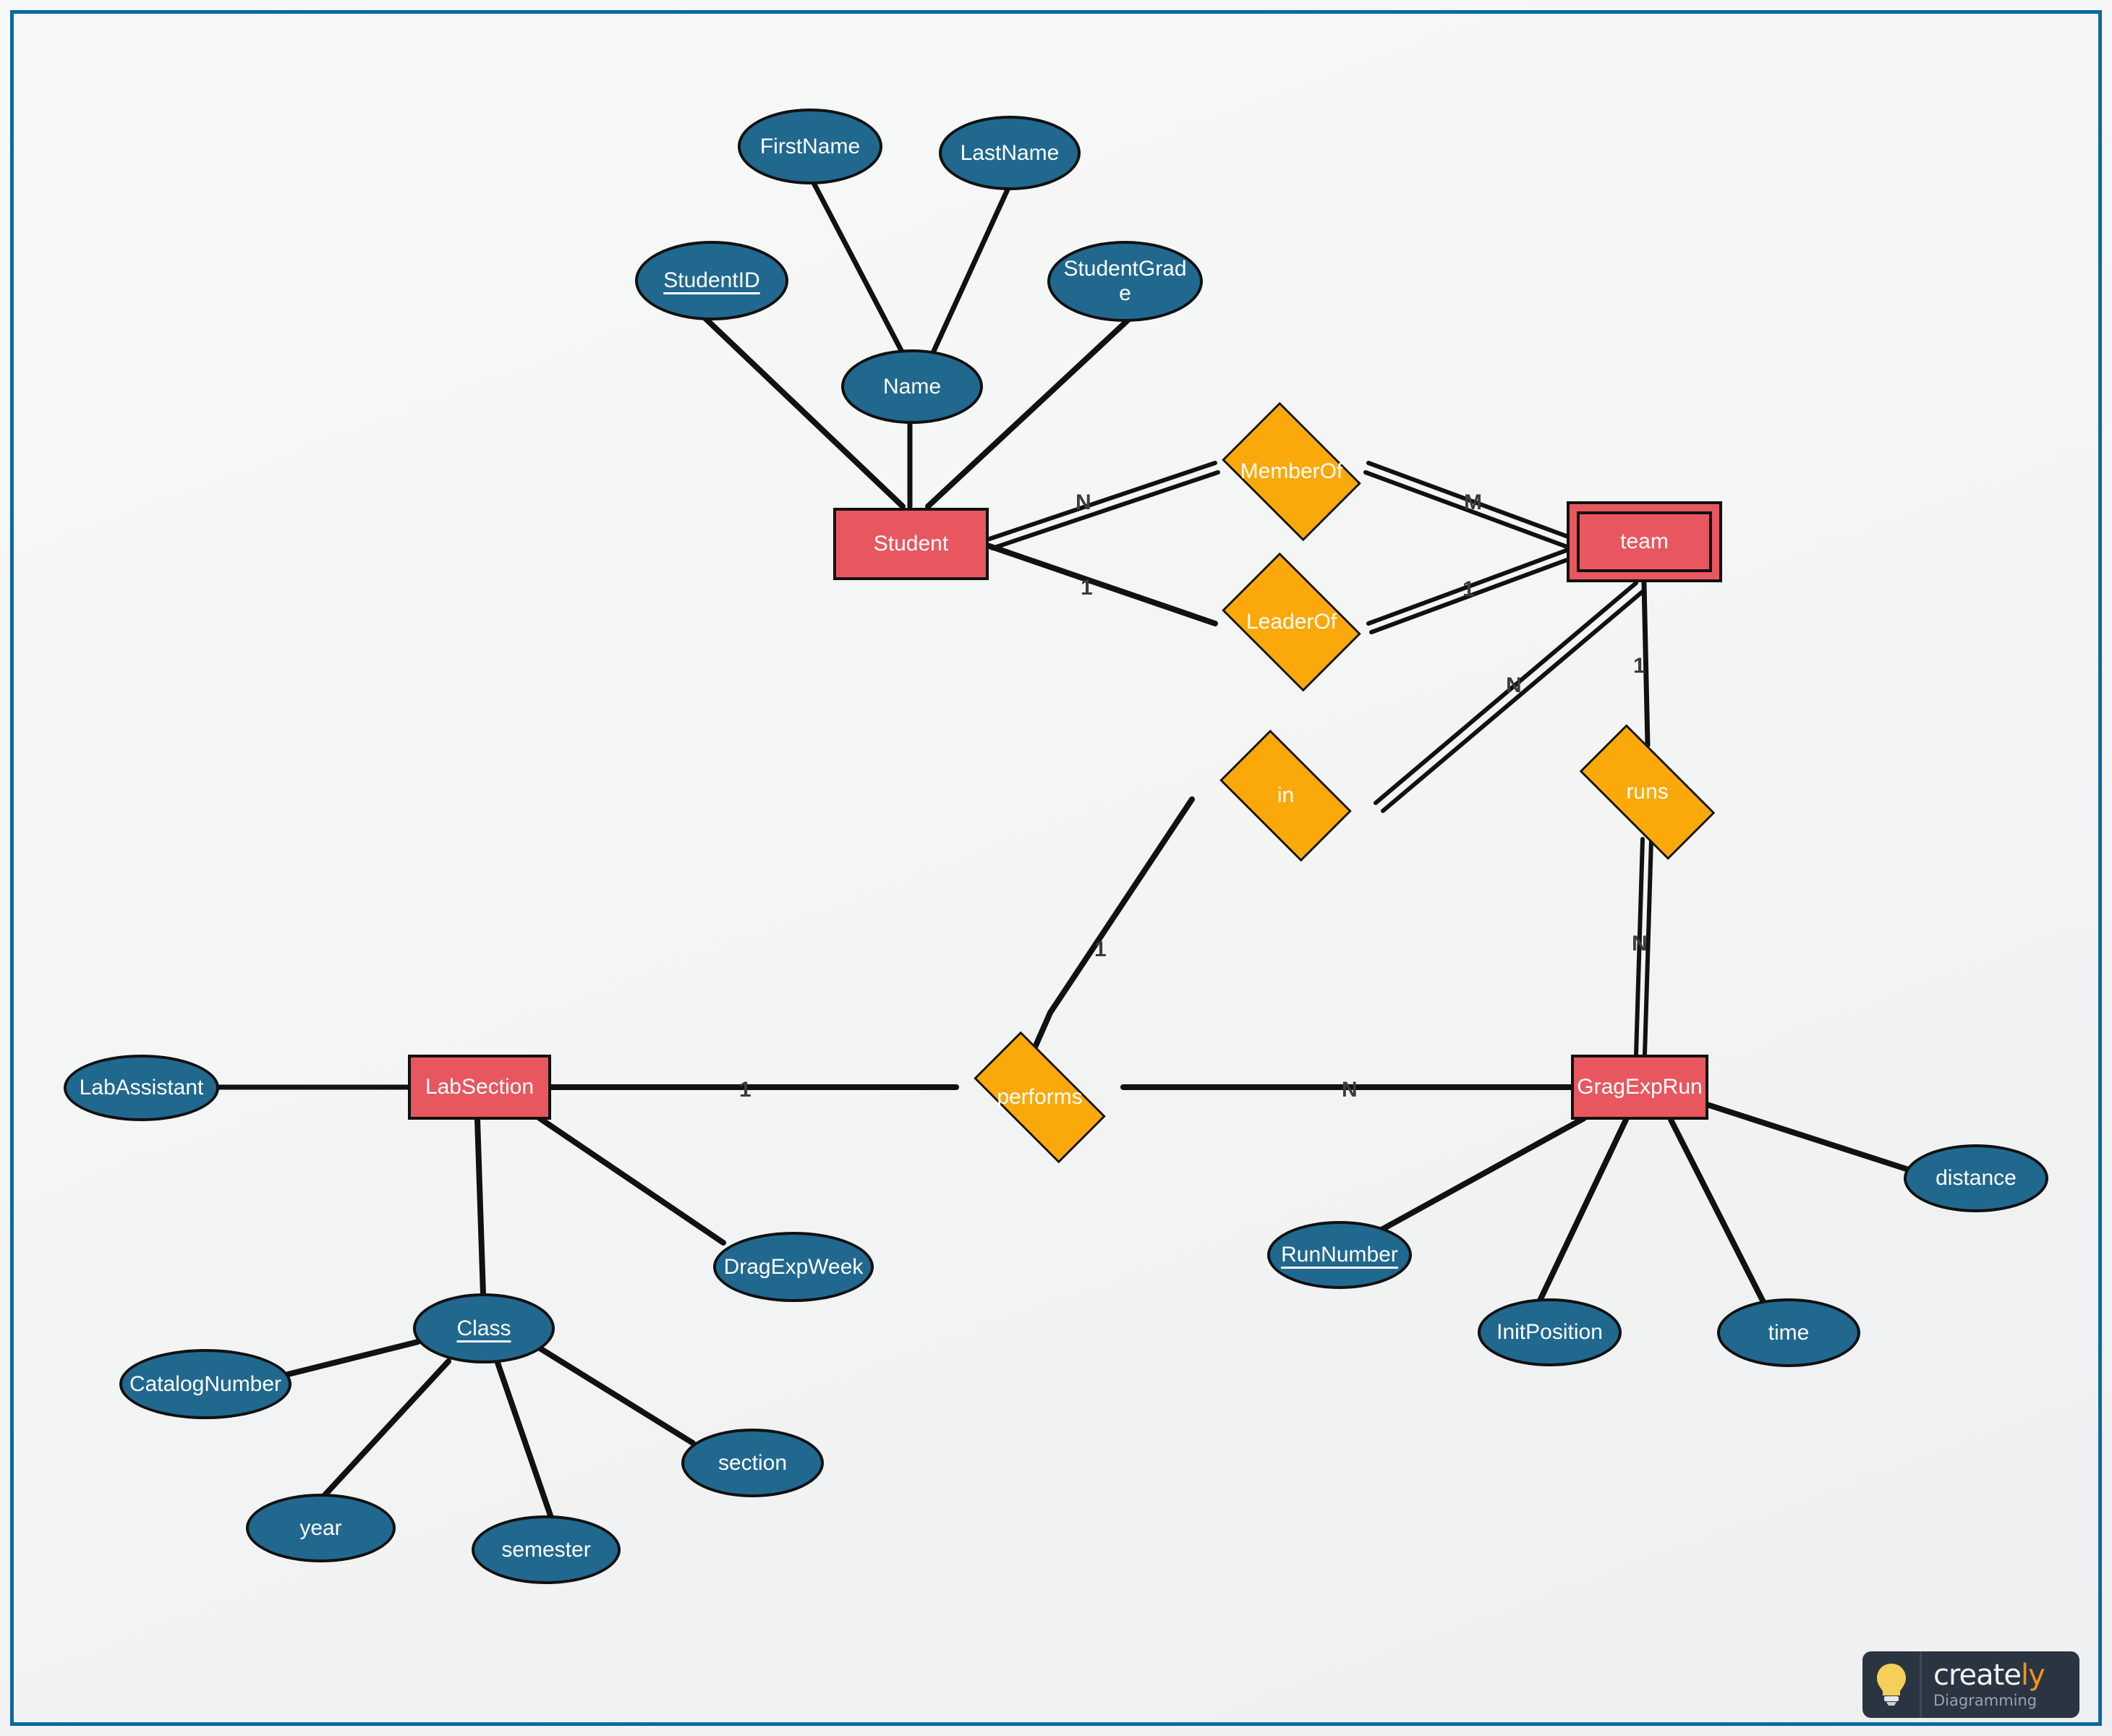 The width and height of the screenshot is (2112, 1736). I want to click on entity-labsection: LabSection, so click(479, 1088).